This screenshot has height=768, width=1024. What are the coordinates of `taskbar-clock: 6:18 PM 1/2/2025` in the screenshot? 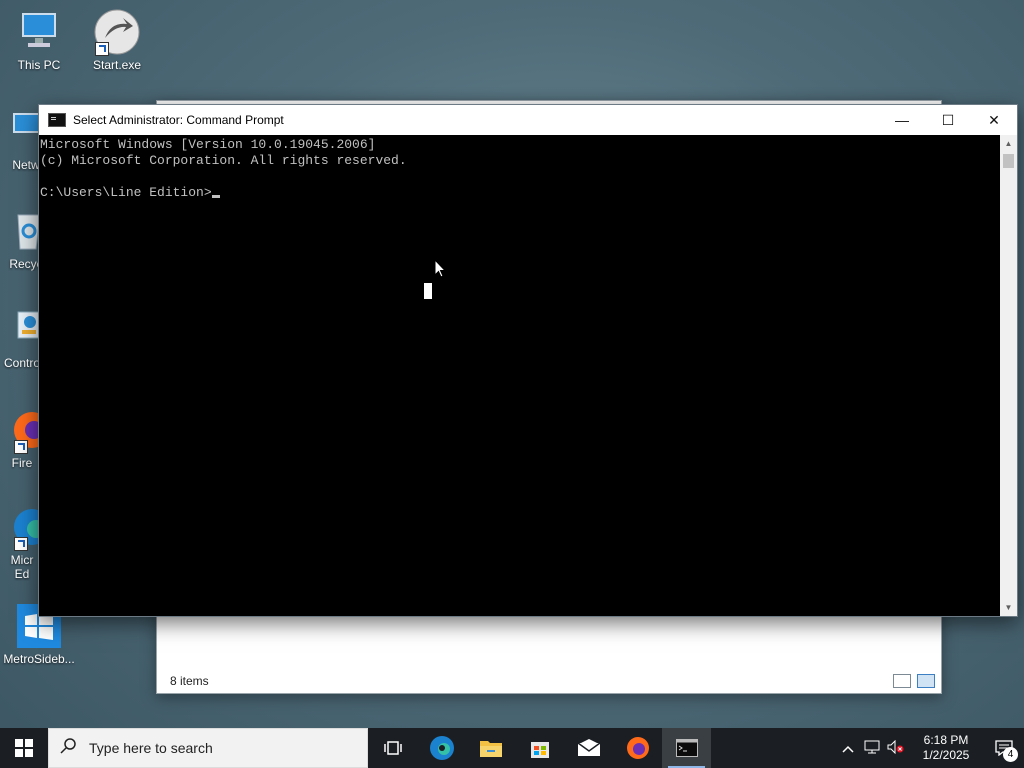 It's located at (946, 748).